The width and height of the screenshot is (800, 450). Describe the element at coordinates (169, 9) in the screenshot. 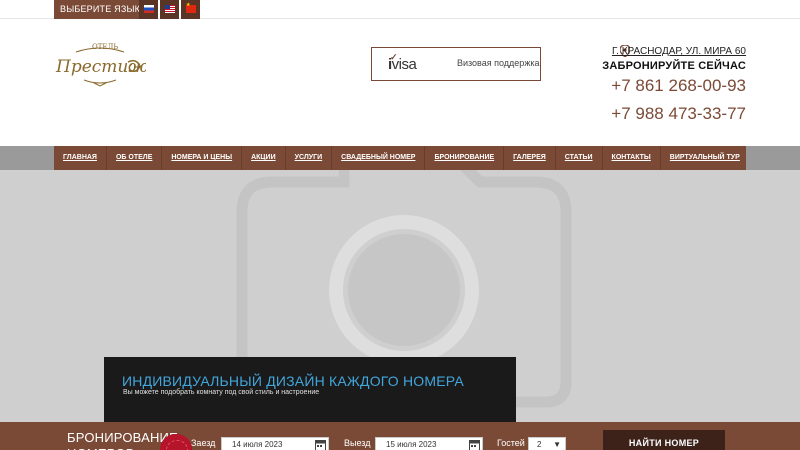

I see `us-flag-icon` at that location.